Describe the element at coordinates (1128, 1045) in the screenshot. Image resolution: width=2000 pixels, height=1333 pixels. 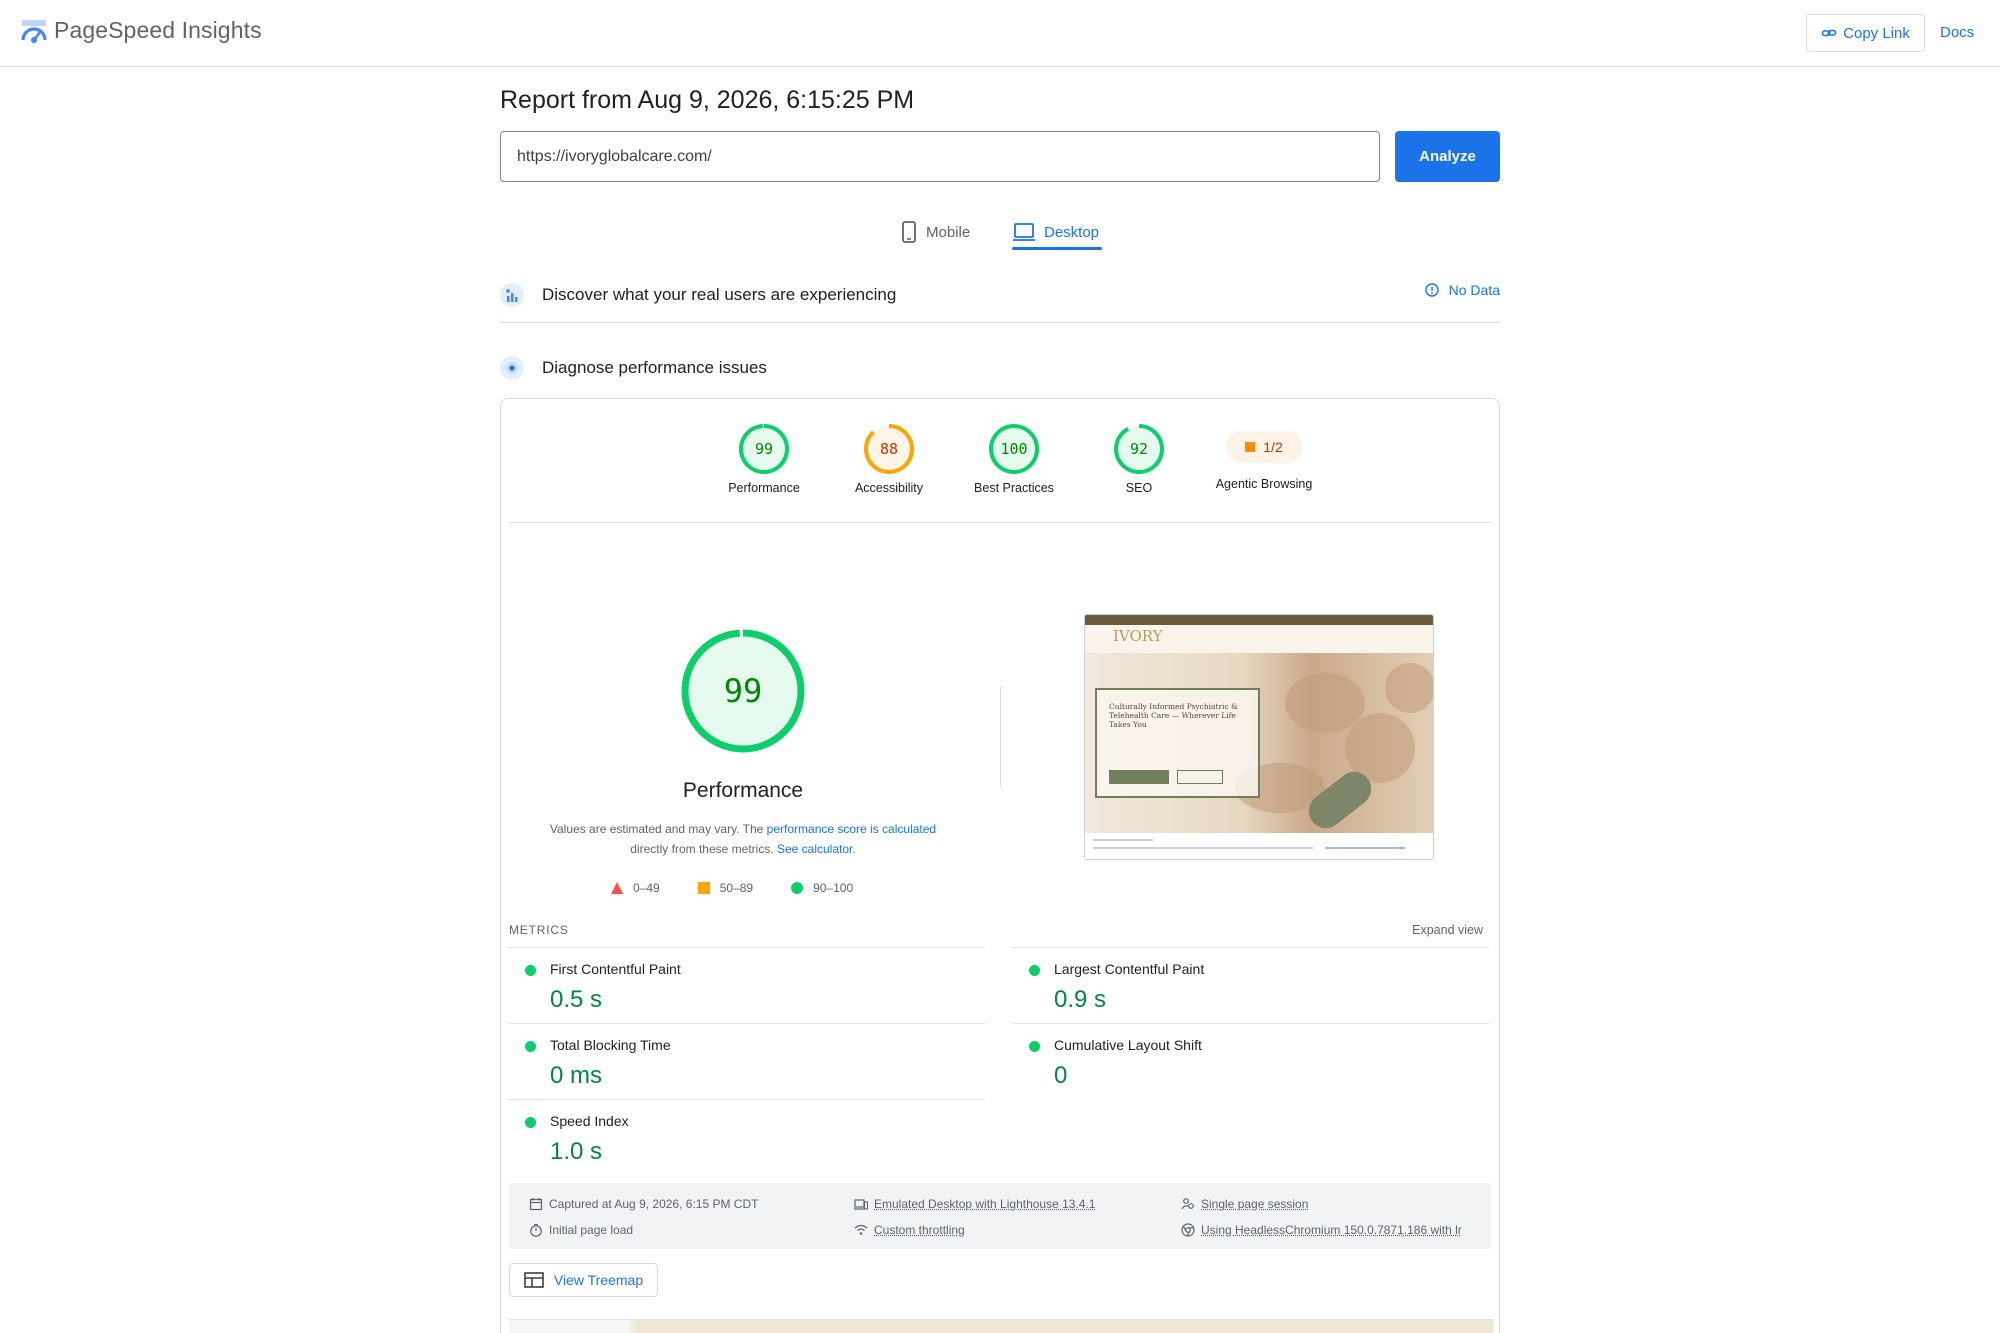
I see `metric-name: Cumulative Layout Shift` at that location.